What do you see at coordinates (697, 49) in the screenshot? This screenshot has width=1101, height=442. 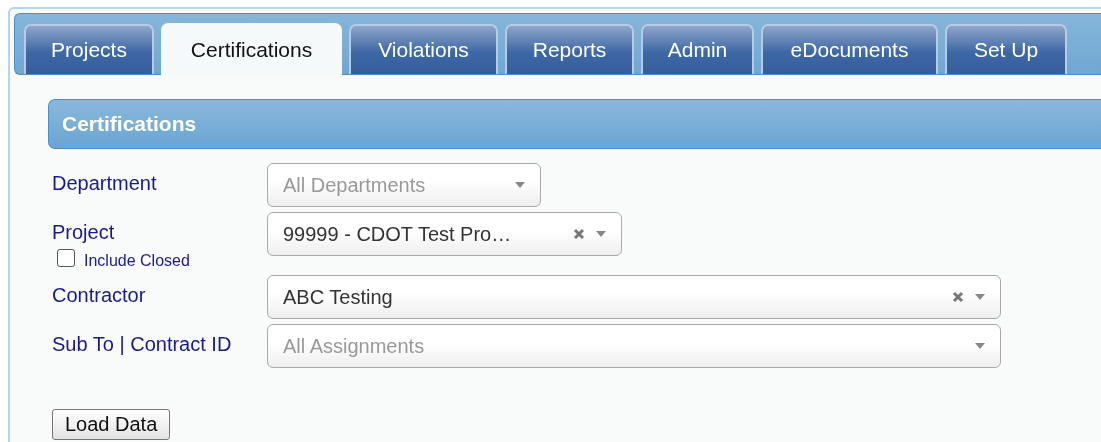 I see `tab: Admin` at bounding box center [697, 49].